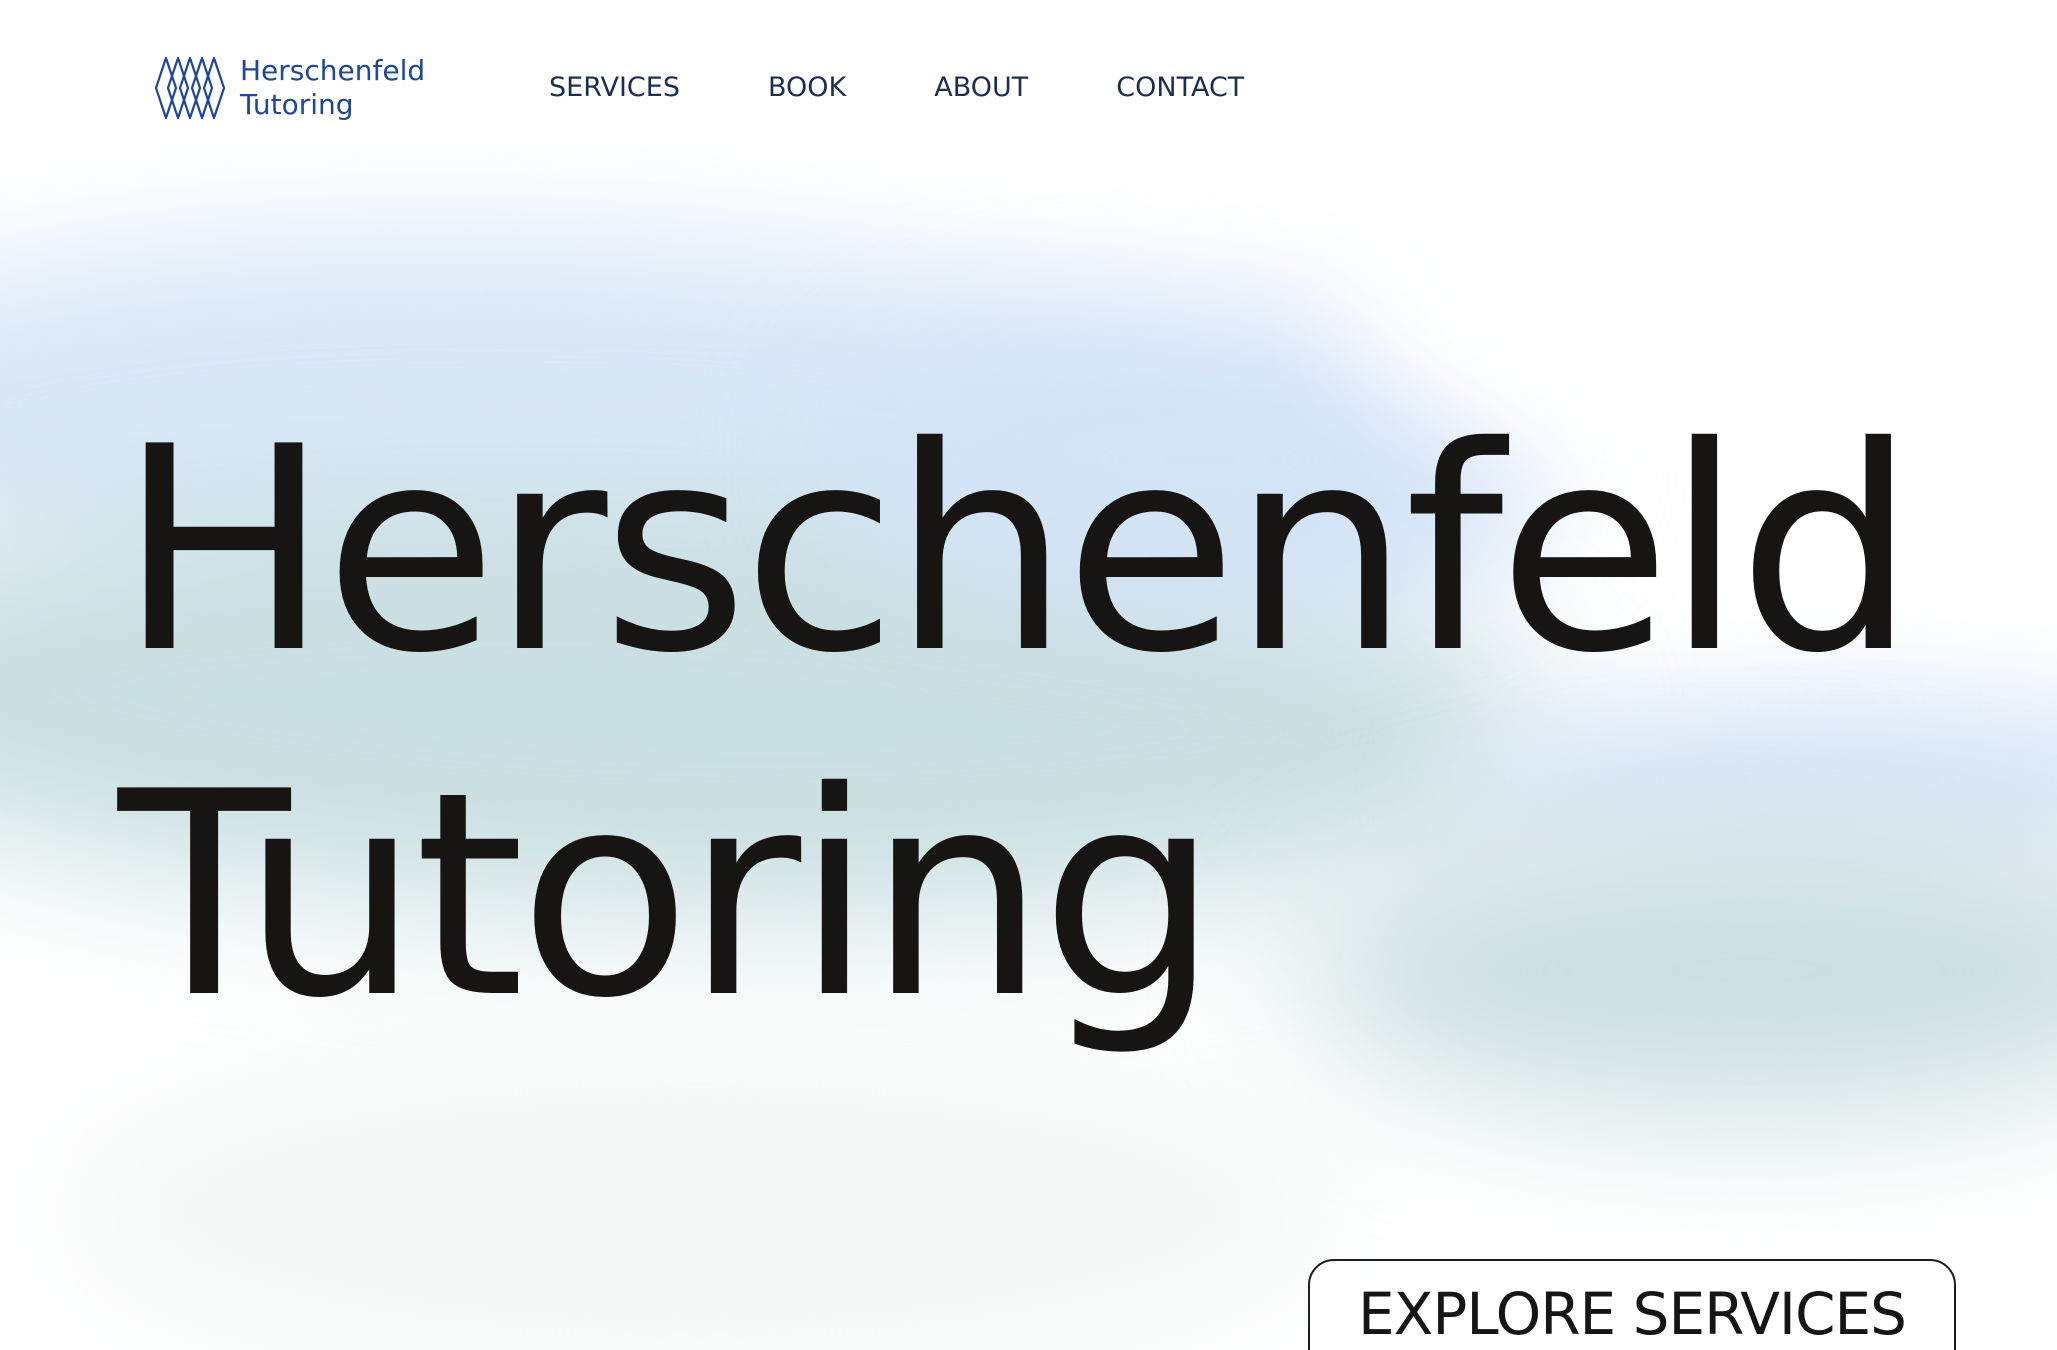  I want to click on nav-item-contact: CONTACT, so click(1180, 87).